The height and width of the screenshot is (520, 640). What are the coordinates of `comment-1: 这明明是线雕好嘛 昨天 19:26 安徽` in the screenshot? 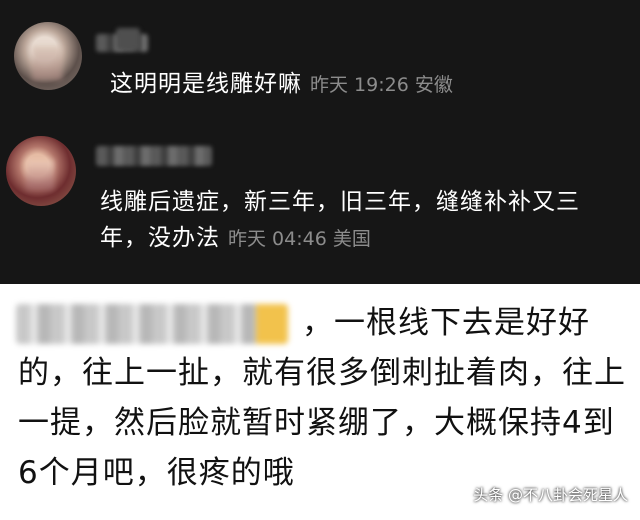 It's located at (281, 84).